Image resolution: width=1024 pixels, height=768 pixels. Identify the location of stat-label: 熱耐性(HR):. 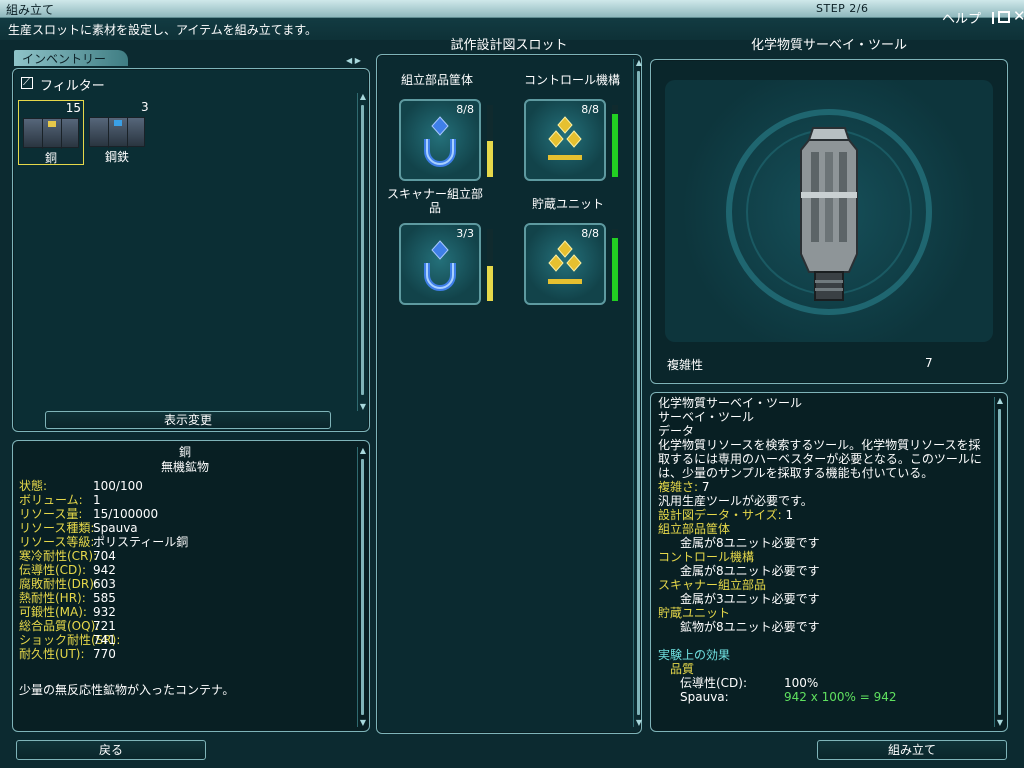
(52, 598).